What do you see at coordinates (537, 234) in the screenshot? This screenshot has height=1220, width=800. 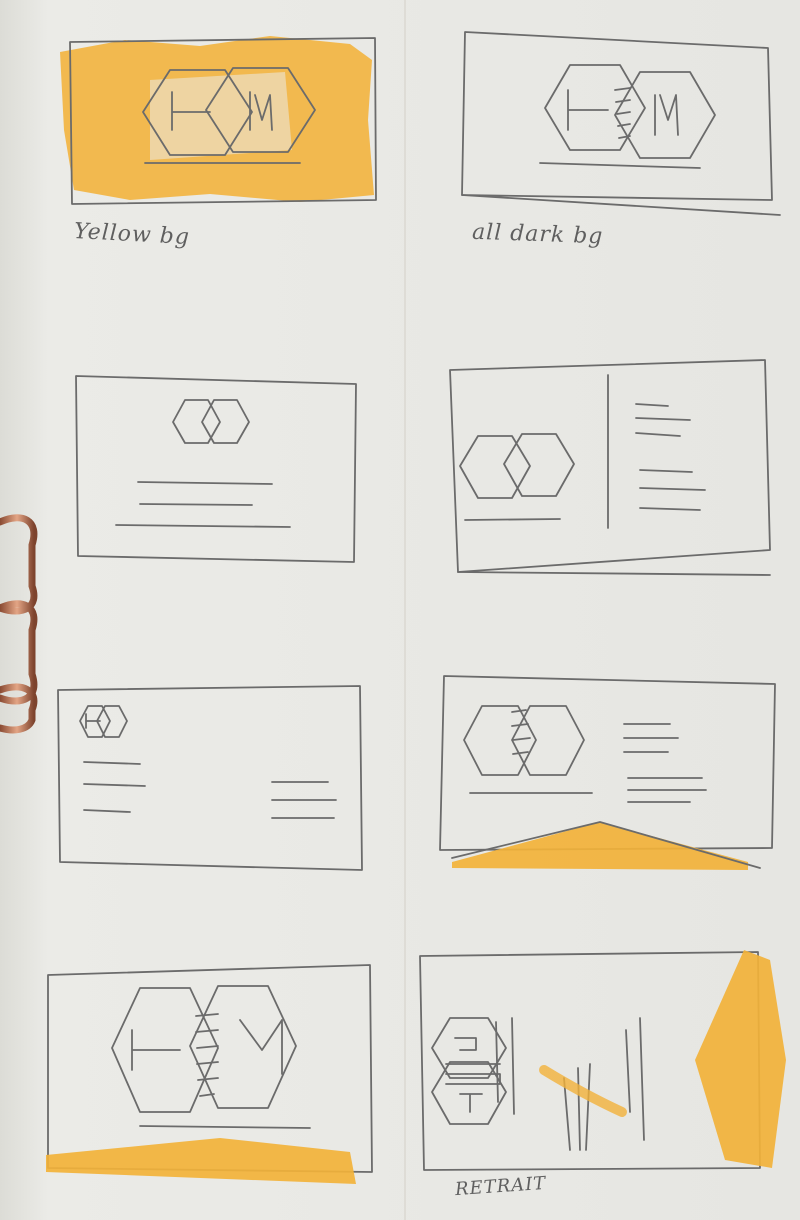 I see `caption-dark-bg: all dark bg` at bounding box center [537, 234].